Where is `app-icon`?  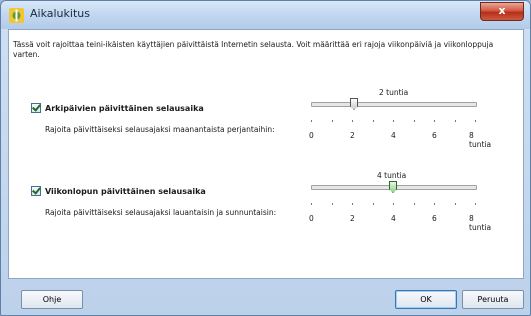 app-icon is located at coordinates (16, 15).